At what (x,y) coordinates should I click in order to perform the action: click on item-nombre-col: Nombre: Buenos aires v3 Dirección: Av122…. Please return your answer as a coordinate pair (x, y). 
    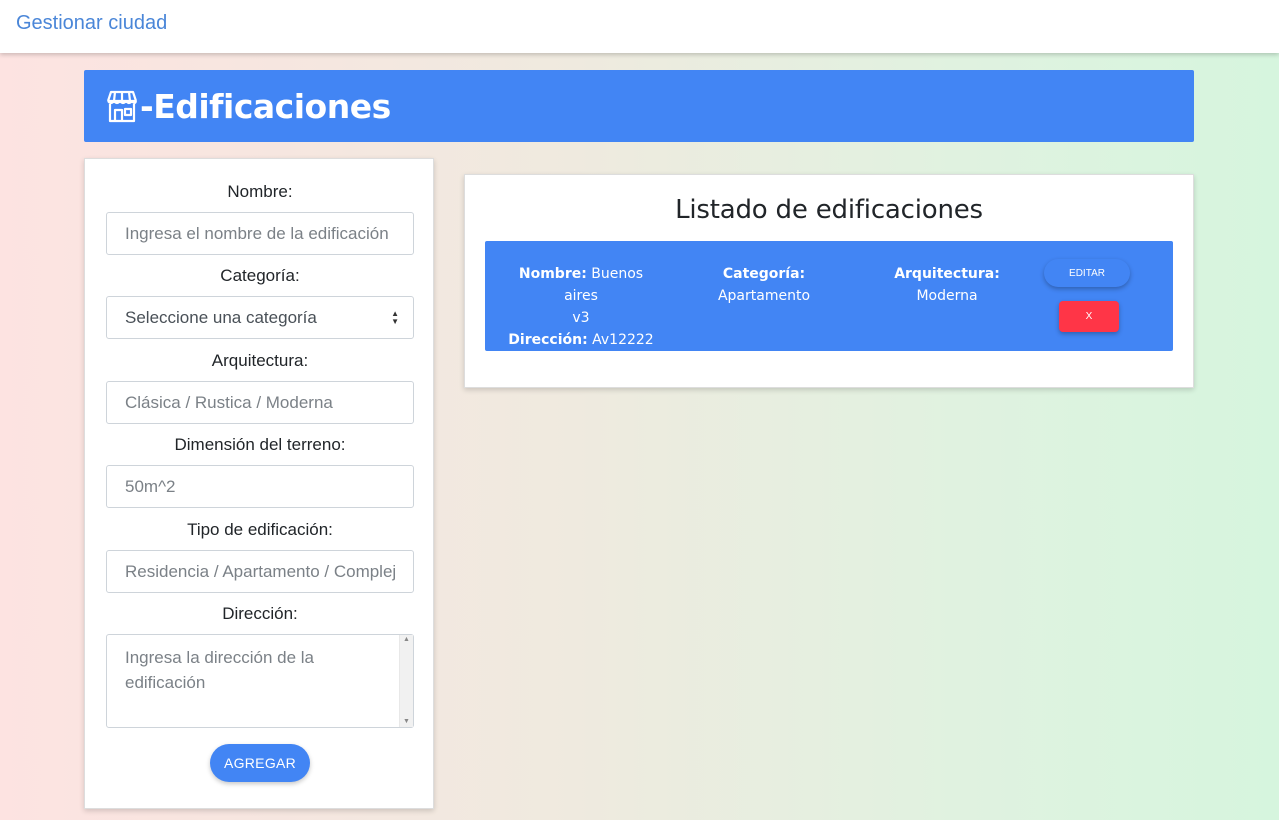
    Looking at the image, I should click on (581, 307).